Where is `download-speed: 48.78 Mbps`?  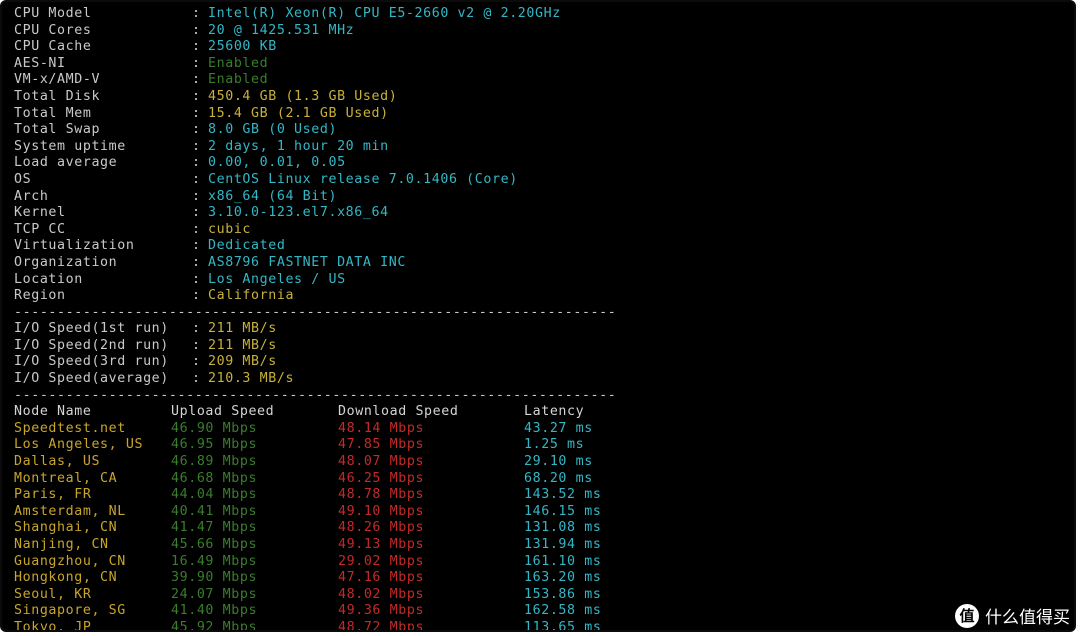 download-speed: 48.78 Mbps is located at coordinates (381, 495).